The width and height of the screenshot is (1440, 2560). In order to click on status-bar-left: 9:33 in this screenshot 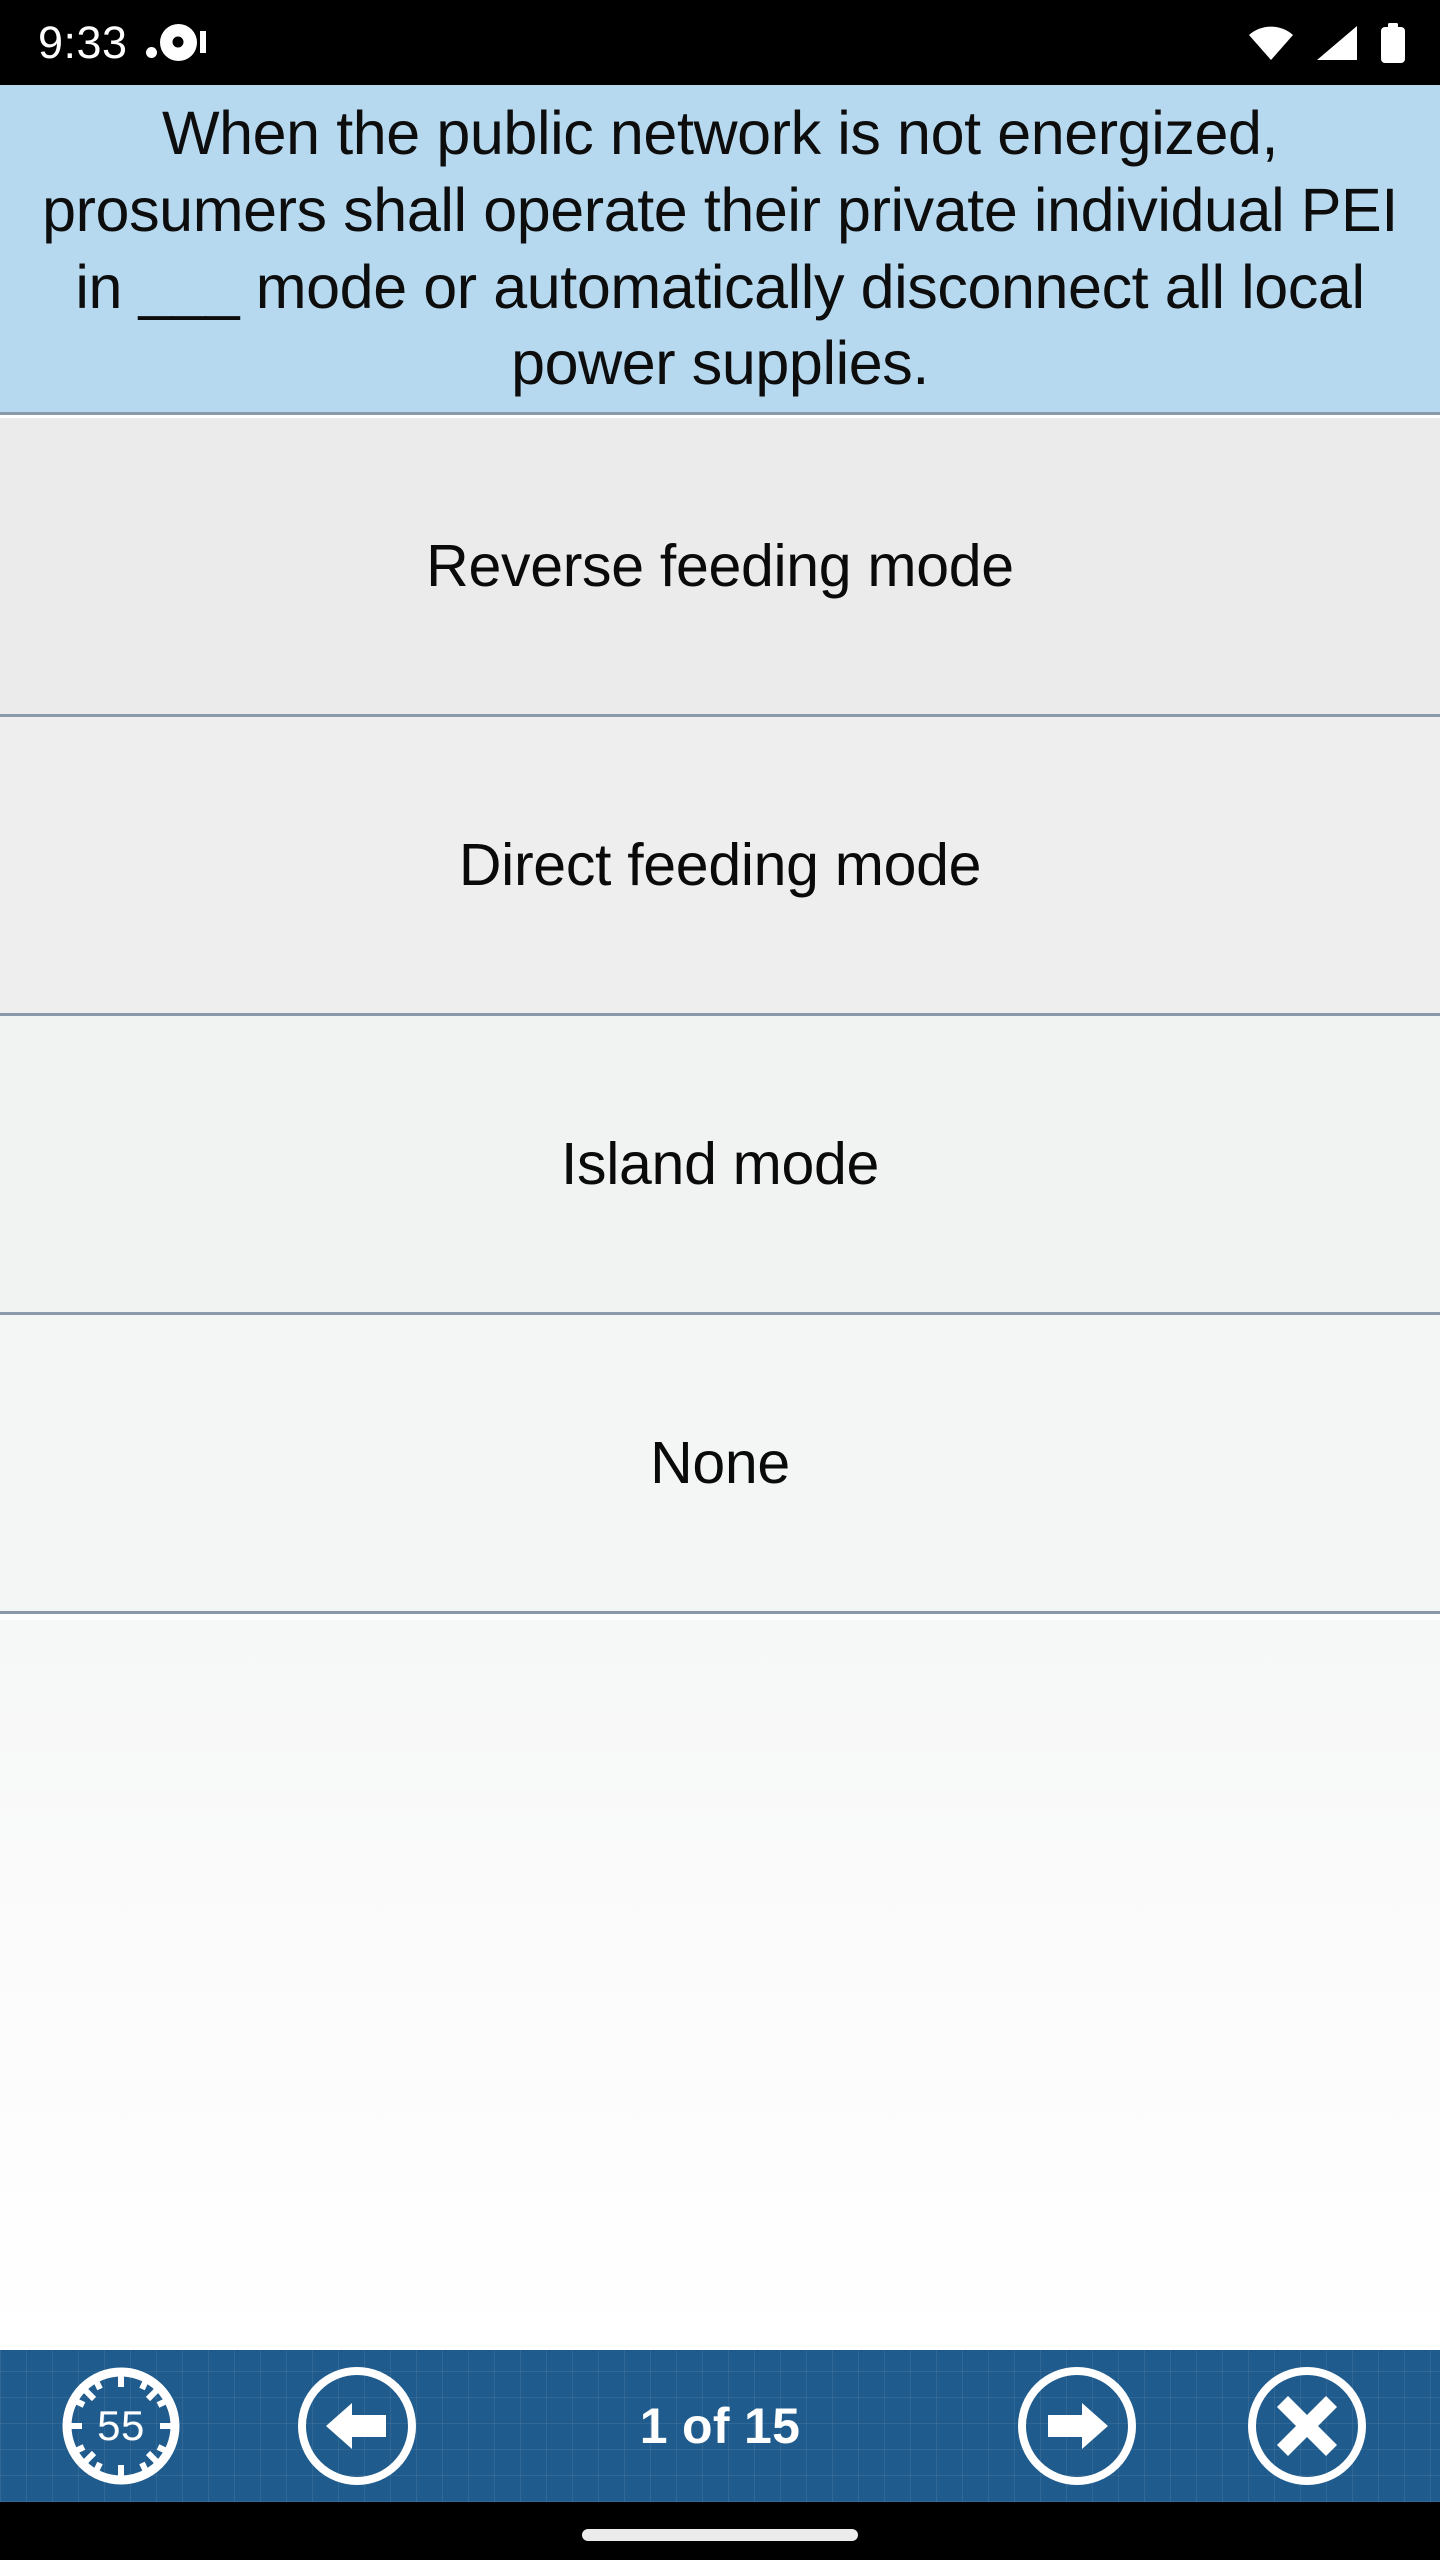, I will do `click(122, 42)`.